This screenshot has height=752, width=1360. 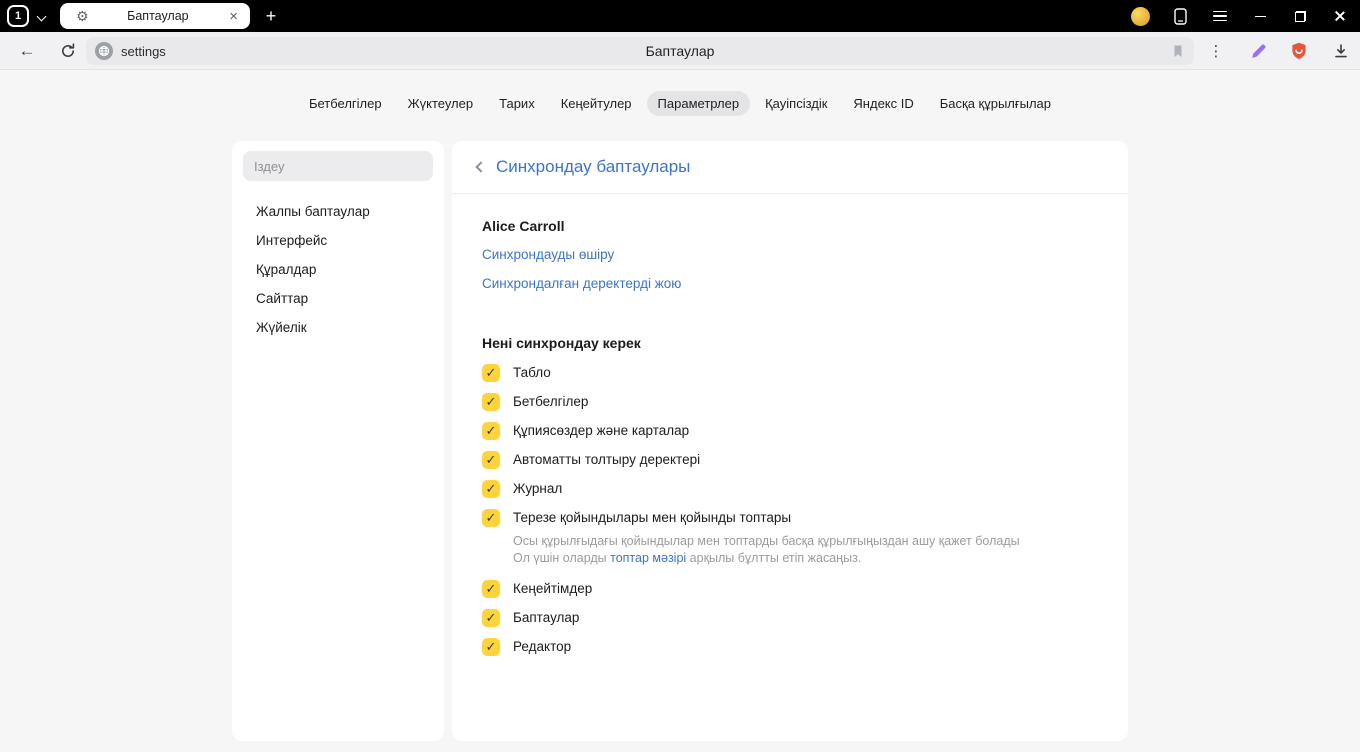 I want to click on browser-tab: ⚙ Баптаулар ×, so click(x=155, y=16).